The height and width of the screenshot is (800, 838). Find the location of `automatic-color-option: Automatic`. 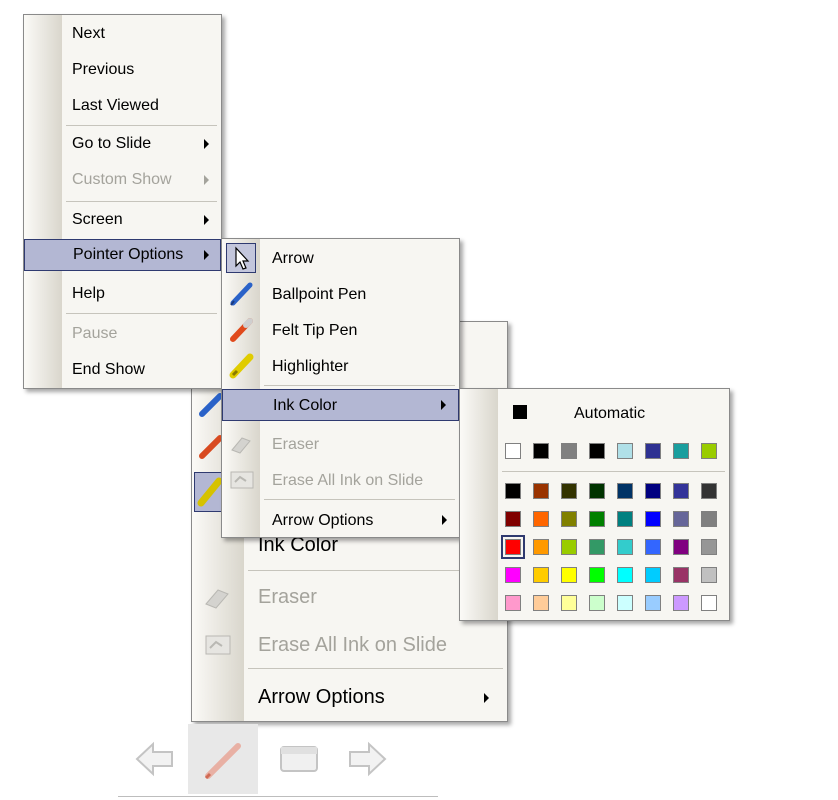

automatic-color-option: Automatic is located at coordinates (594, 412).